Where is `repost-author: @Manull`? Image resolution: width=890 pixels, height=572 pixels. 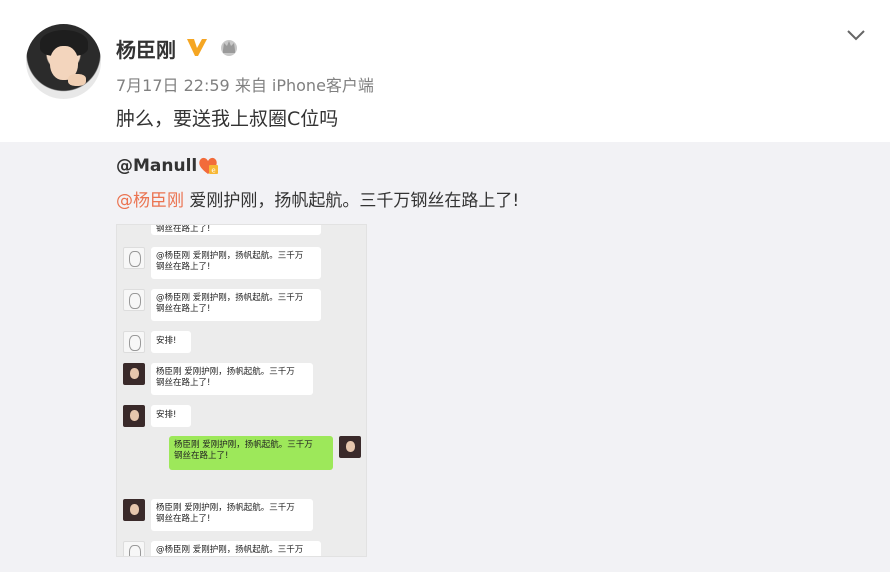
repost-author: @Manull is located at coordinates (156, 166).